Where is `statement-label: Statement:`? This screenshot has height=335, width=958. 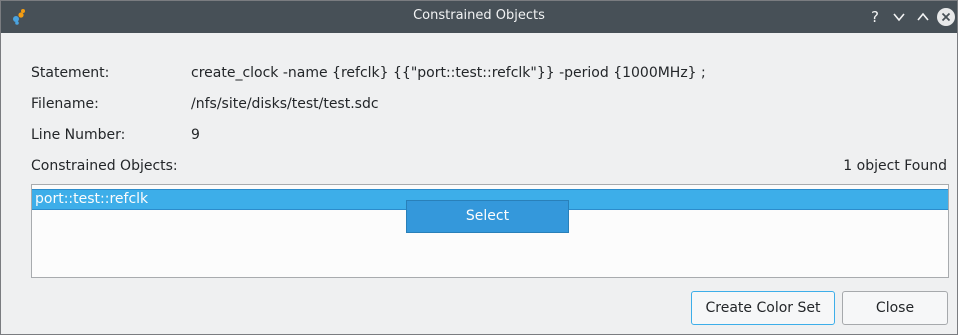
statement-label: Statement: is located at coordinates (70, 73).